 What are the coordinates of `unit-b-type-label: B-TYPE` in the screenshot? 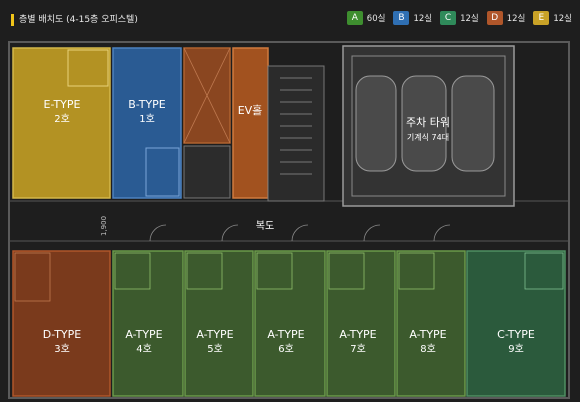 It's located at (147, 104).